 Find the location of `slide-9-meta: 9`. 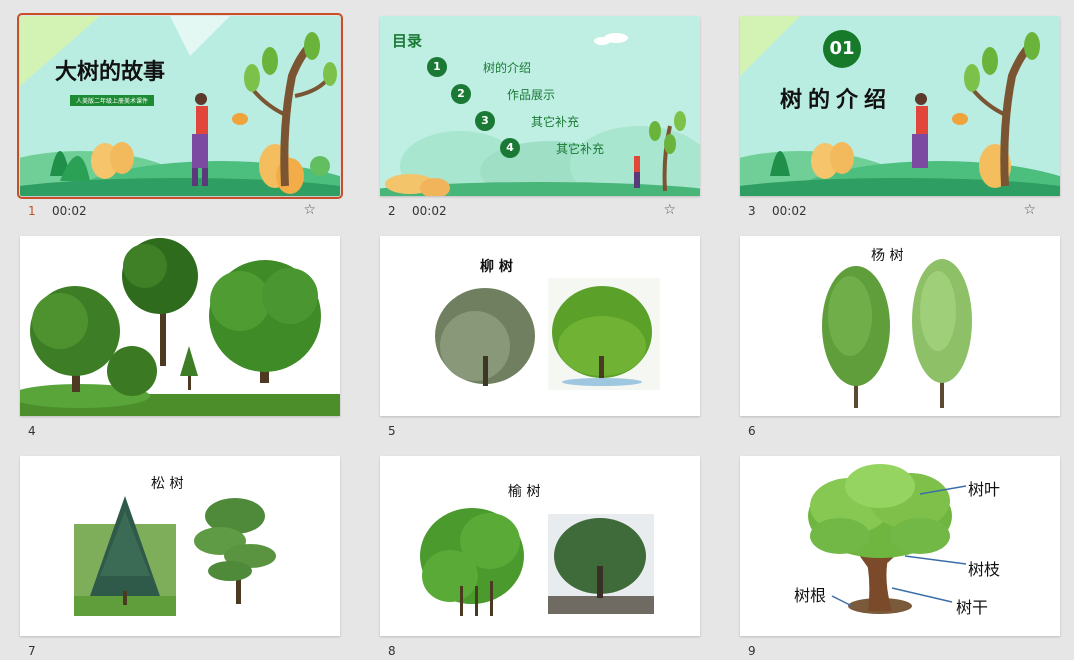

slide-9-meta: 9 is located at coordinates (901, 652).